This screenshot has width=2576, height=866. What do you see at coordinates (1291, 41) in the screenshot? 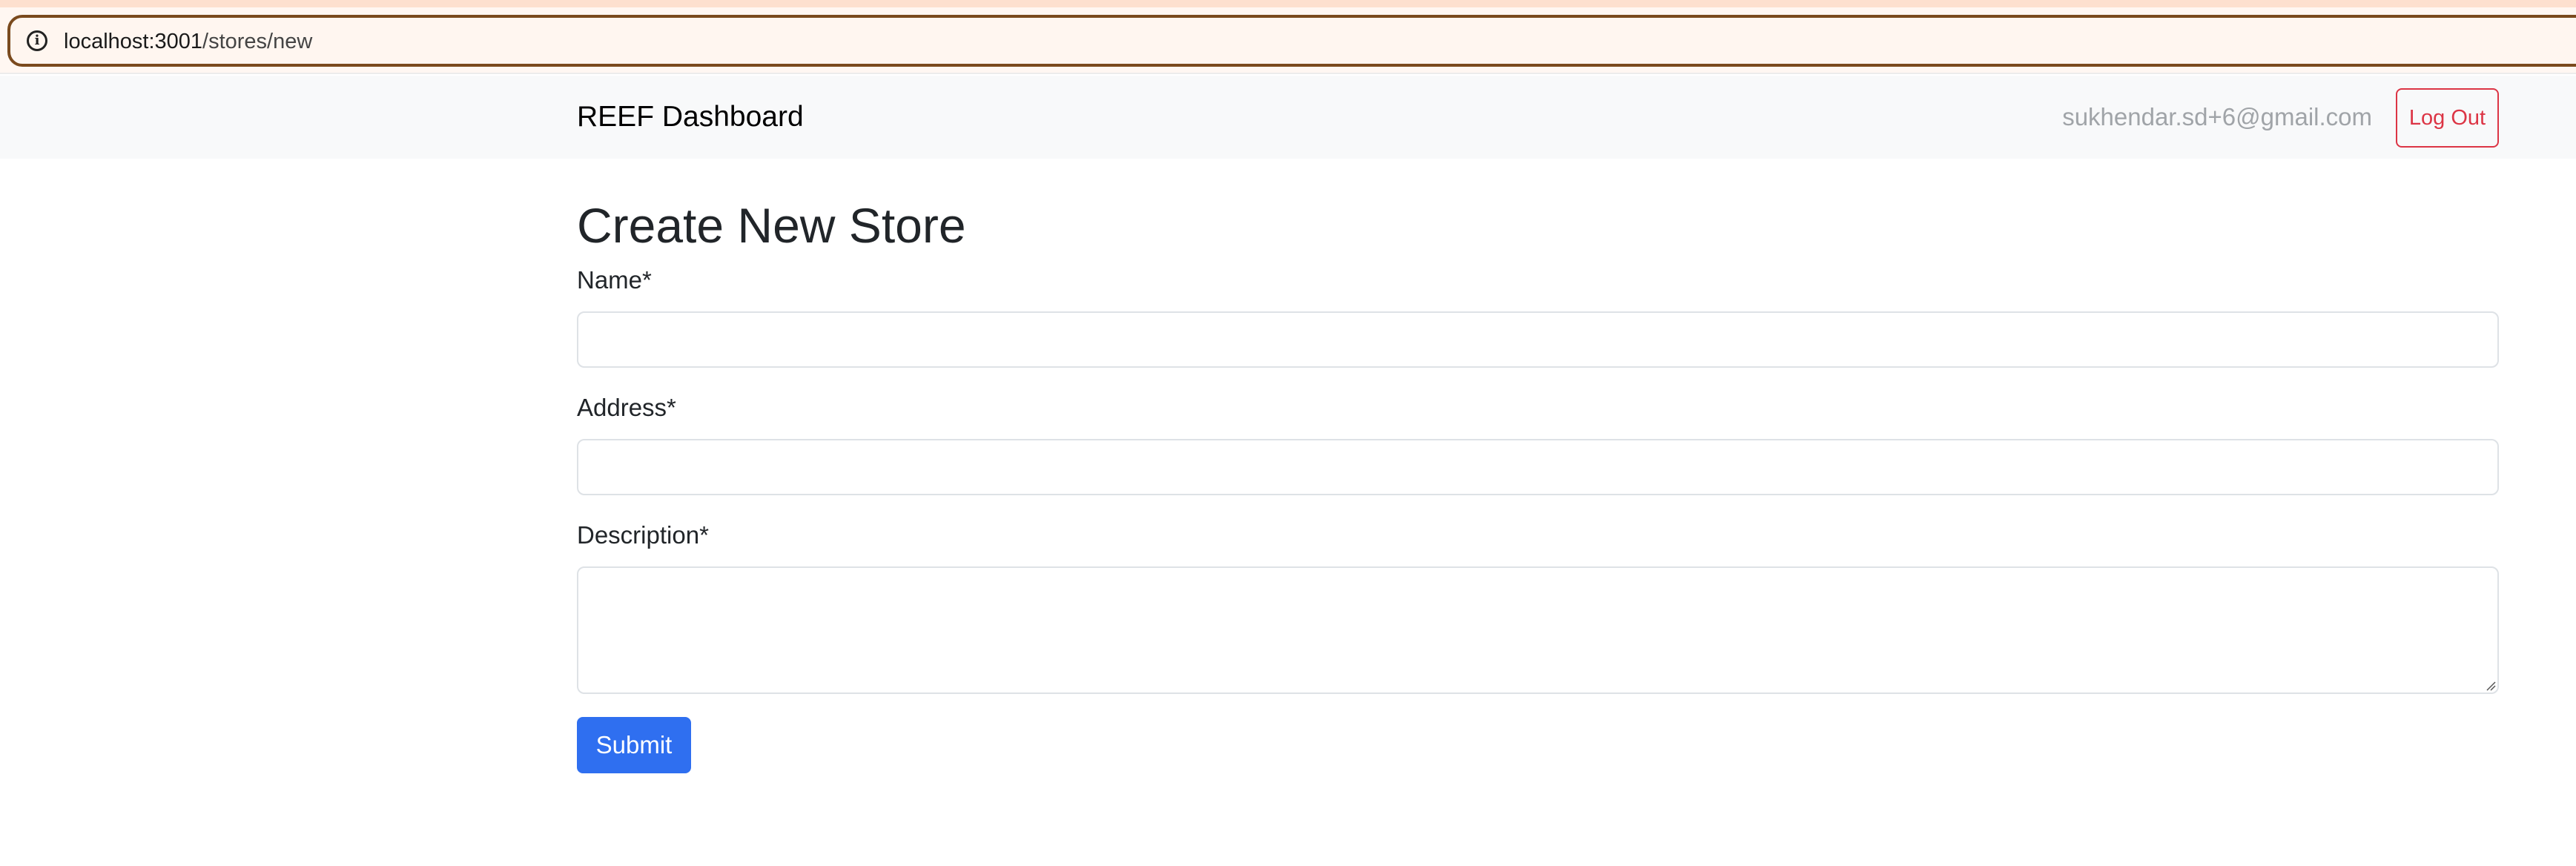
I see `address-bar: i localhost:3001/stores/new` at bounding box center [1291, 41].